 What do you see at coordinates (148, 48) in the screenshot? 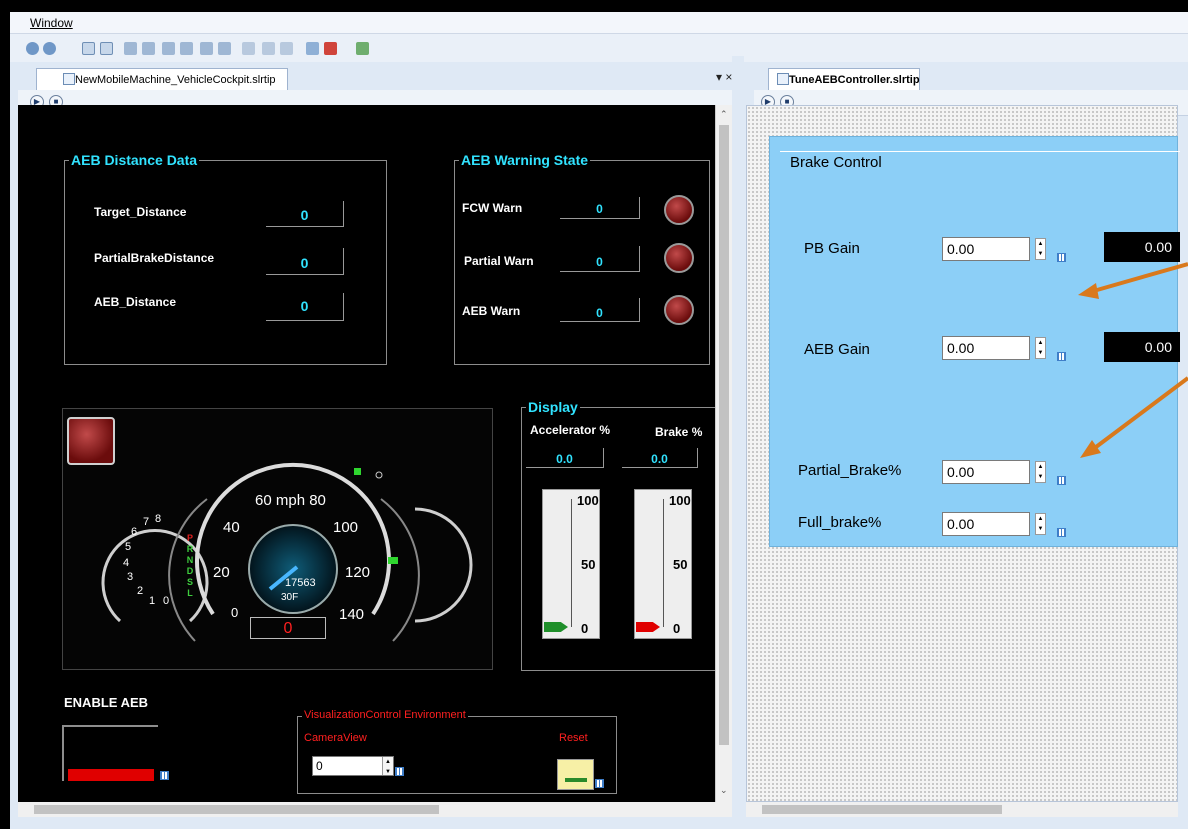
I see `align-top-icon` at bounding box center [148, 48].